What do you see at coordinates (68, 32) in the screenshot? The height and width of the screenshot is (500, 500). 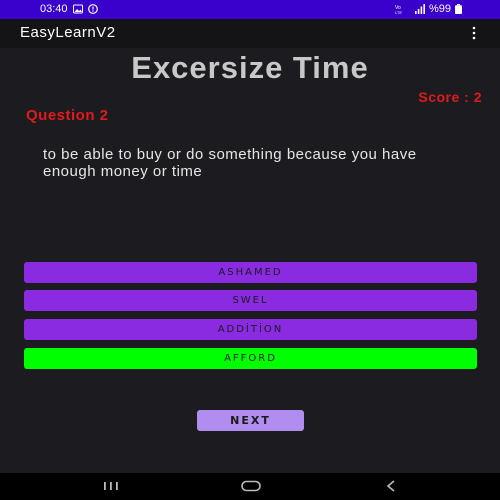 I see `app-title: EasyLearnV2` at bounding box center [68, 32].